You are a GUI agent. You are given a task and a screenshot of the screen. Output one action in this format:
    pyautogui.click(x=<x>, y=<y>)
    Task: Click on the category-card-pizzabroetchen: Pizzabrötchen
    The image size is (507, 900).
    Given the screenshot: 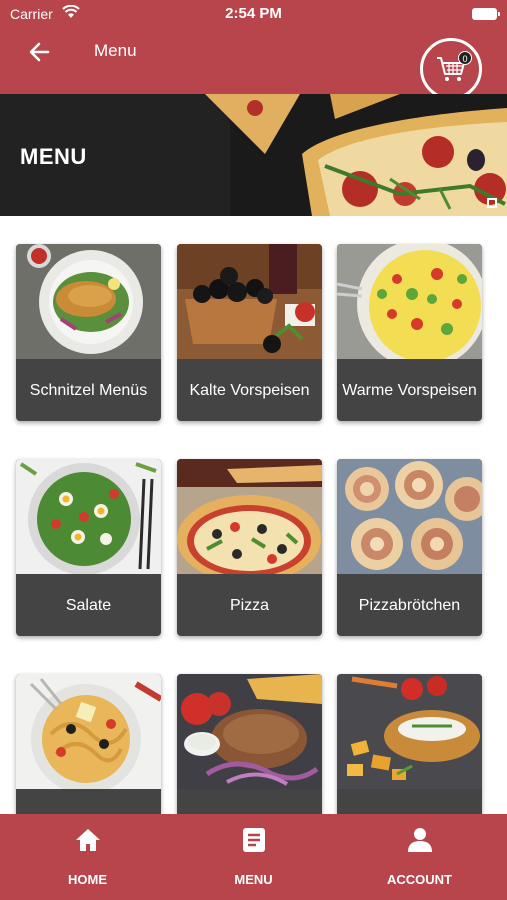 What is the action you would take?
    pyautogui.click(x=409, y=547)
    